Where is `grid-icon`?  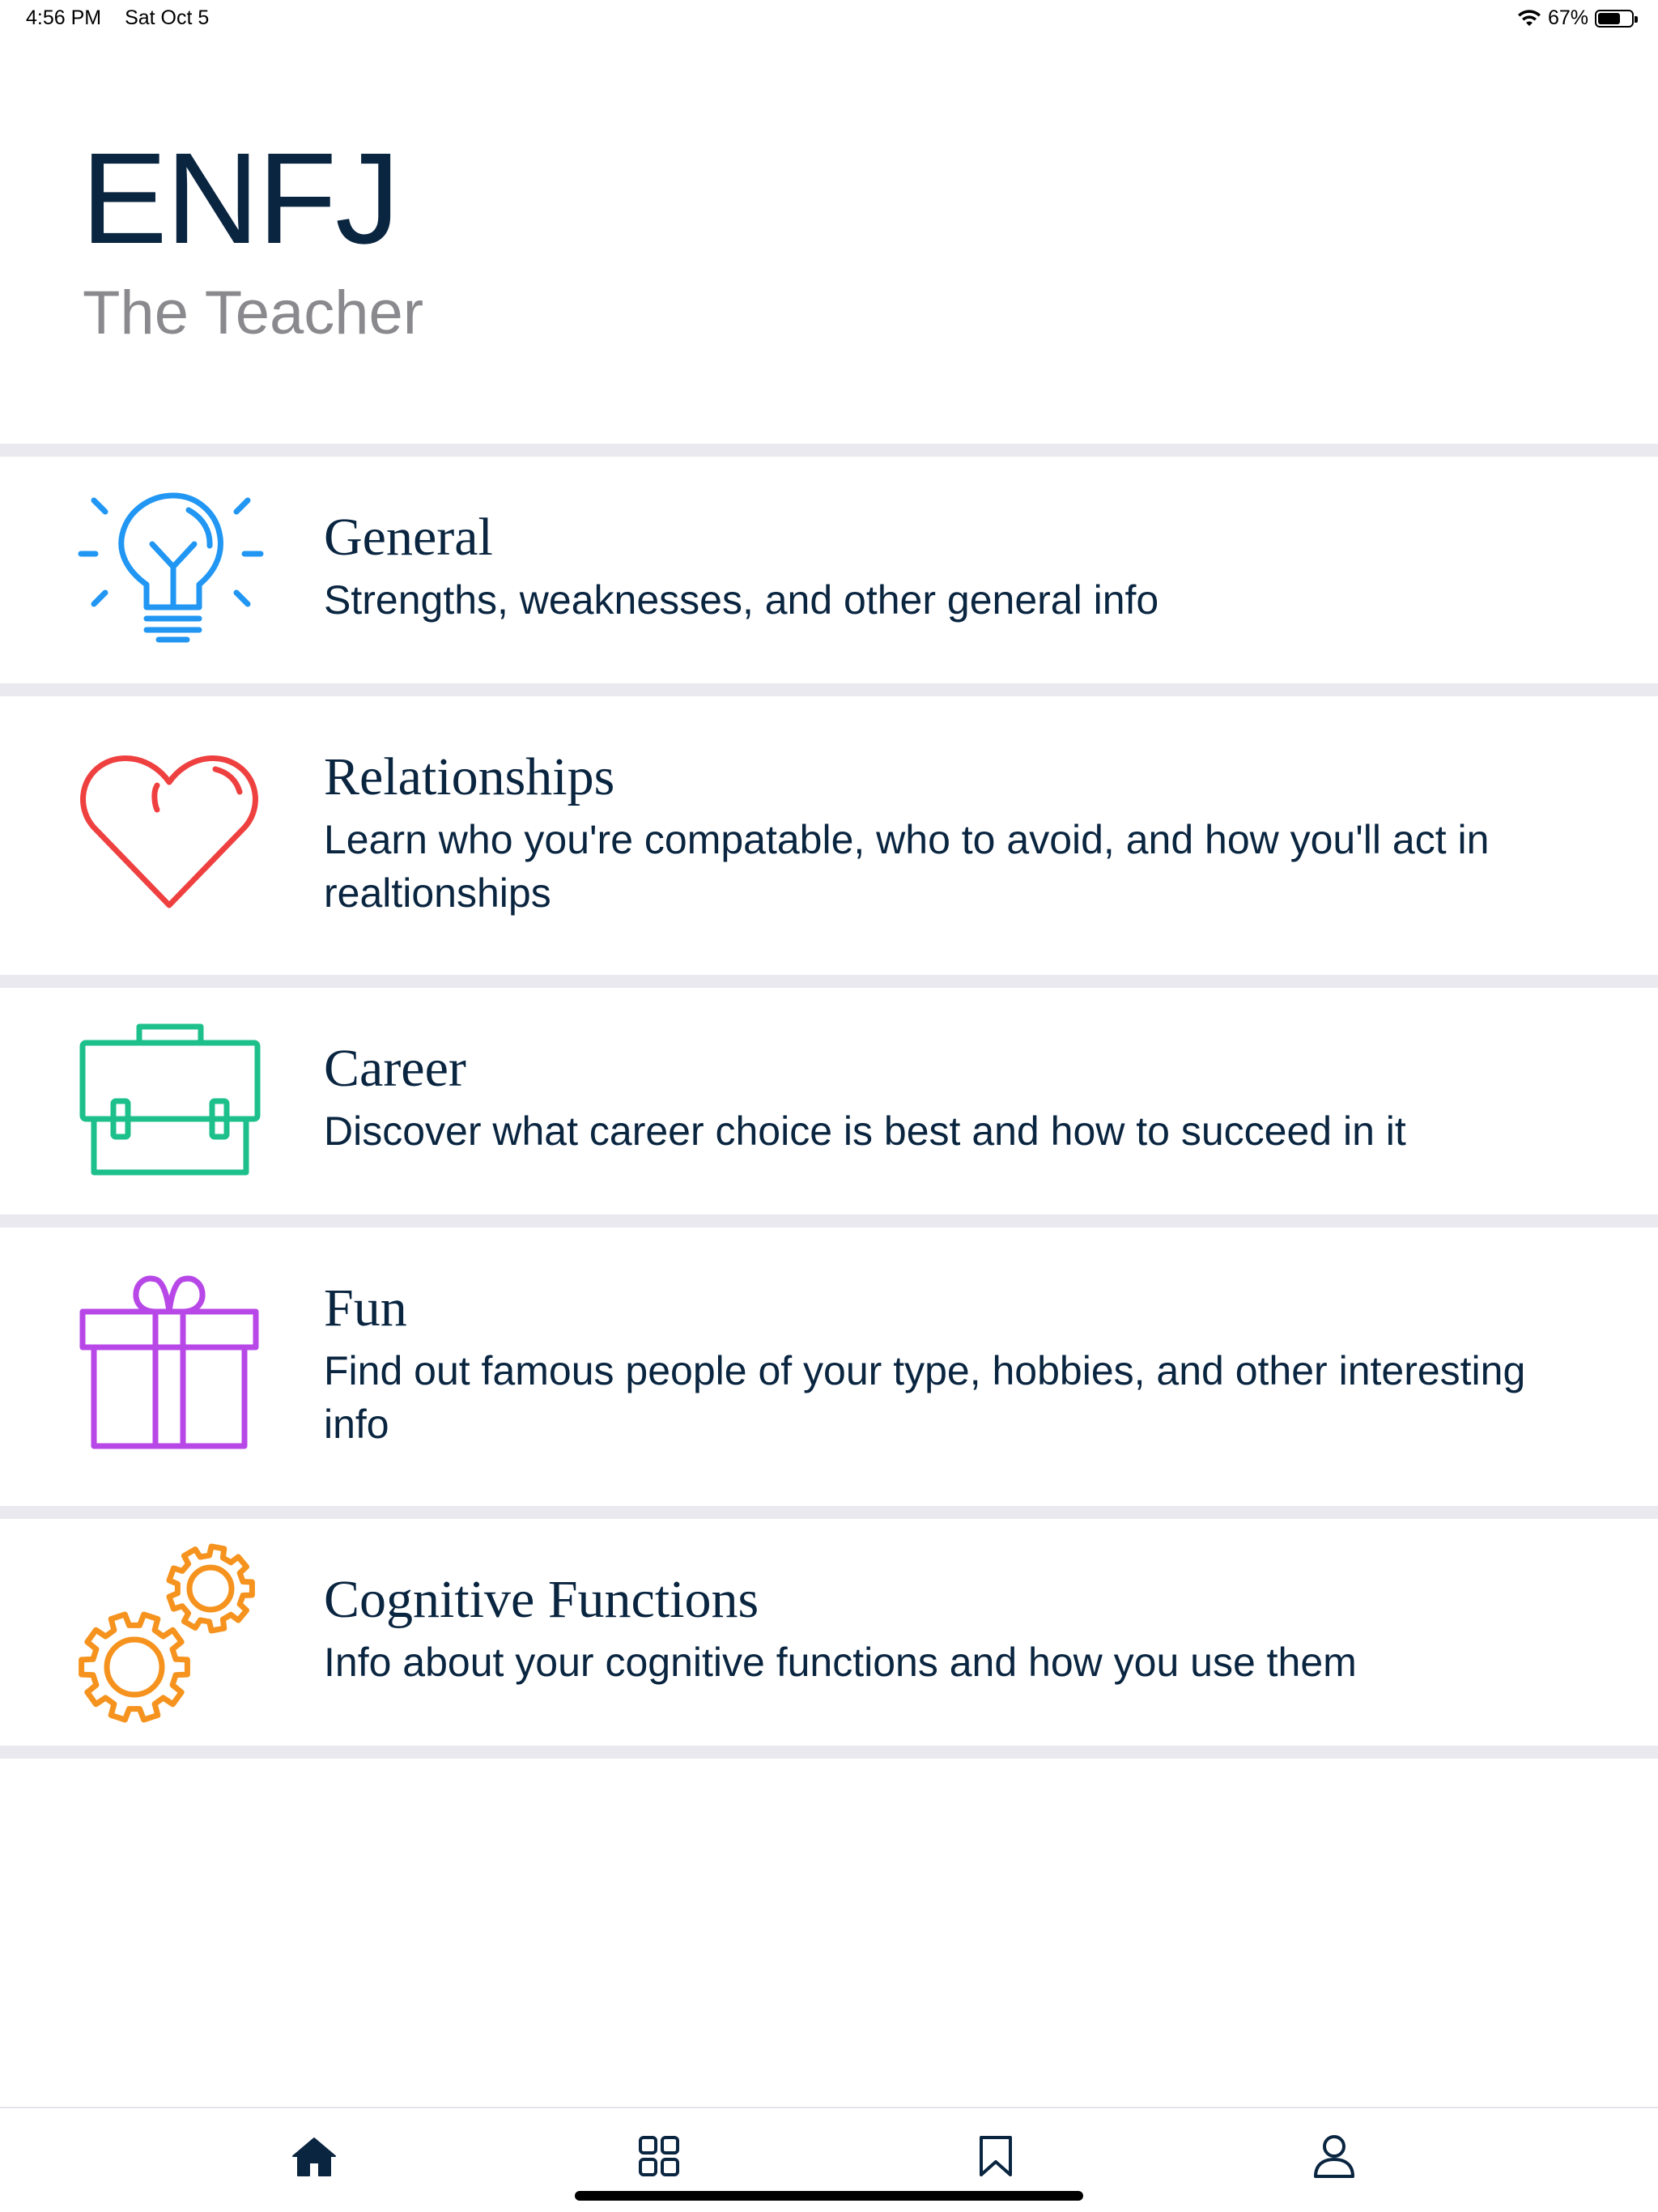
grid-icon is located at coordinates (659, 2156).